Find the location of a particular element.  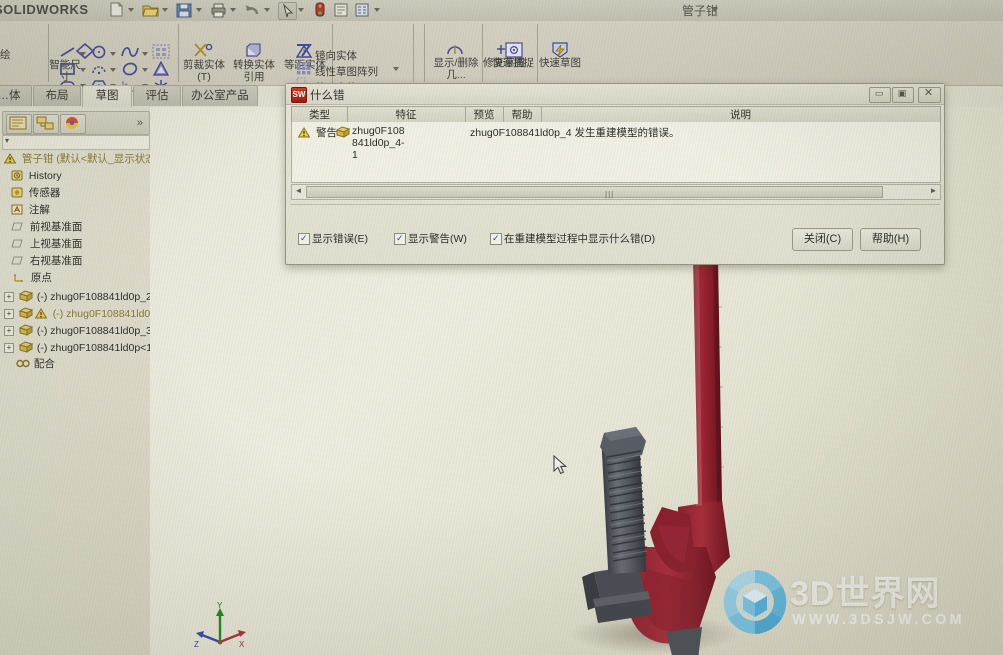

circle-chevron-icon is located at coordinates (113, 54).